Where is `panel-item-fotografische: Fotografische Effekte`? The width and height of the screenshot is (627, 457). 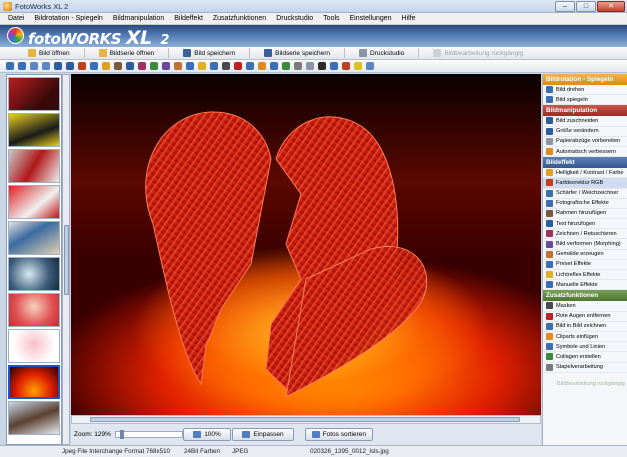 panel-item-fotografische: Fotografische Effekte is located at coordinates (585, 204).